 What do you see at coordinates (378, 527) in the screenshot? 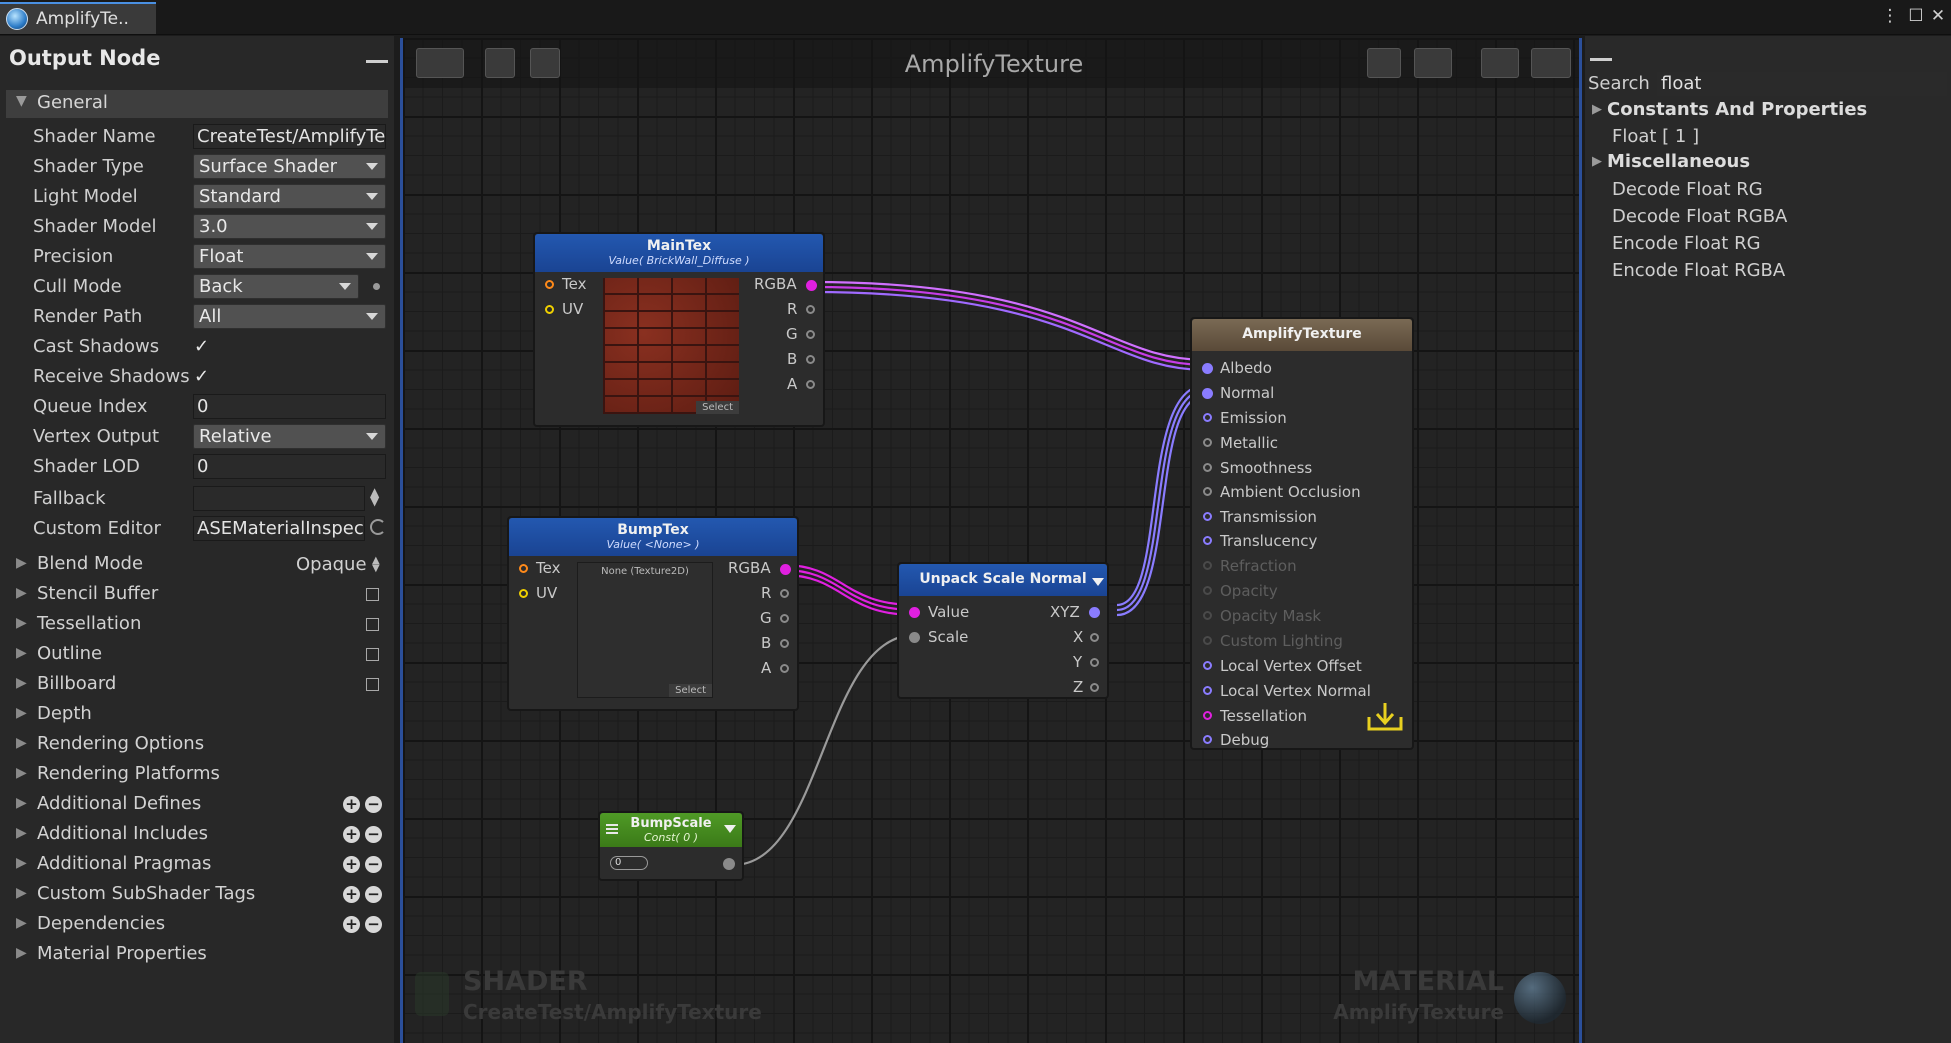
I see `reset-icon` at bounding box center [378, 527].